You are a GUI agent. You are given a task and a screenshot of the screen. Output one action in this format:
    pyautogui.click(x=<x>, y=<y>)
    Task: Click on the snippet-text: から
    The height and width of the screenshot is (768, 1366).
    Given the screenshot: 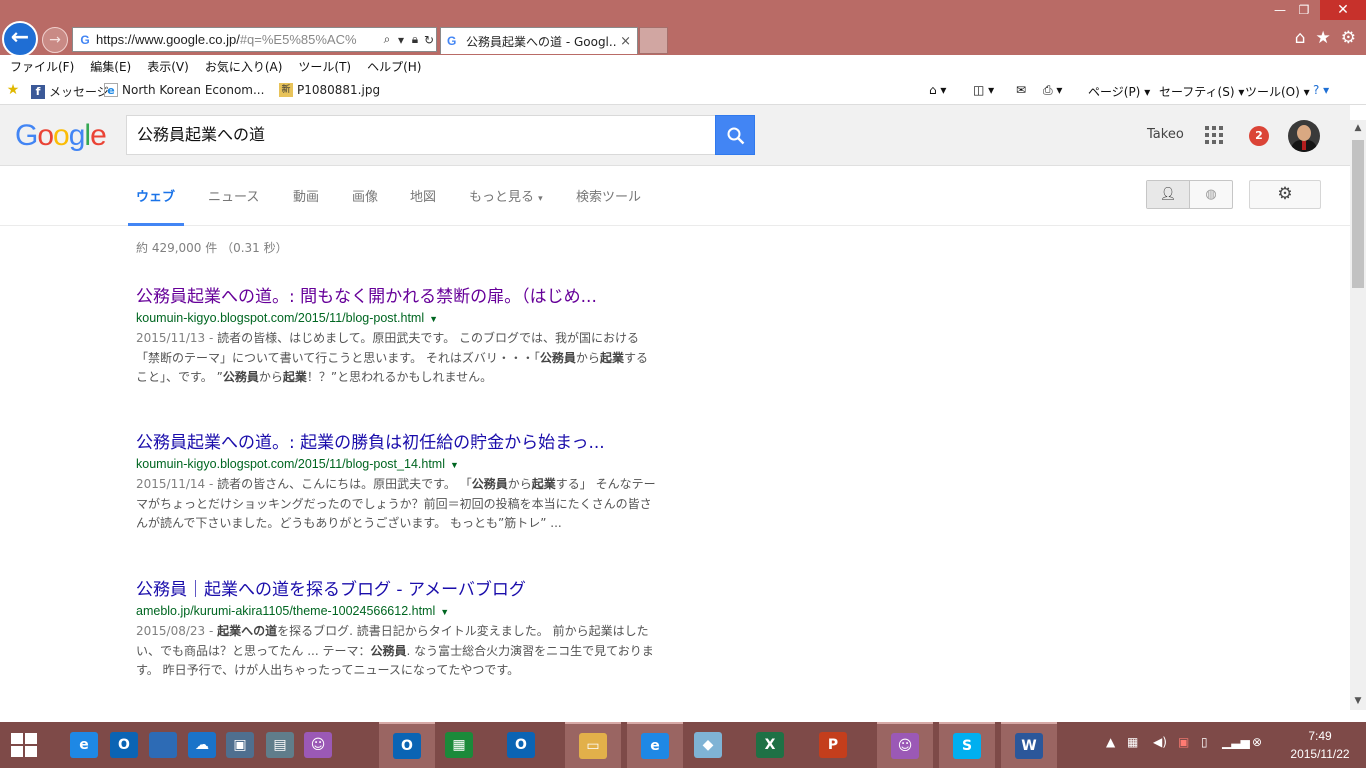 What is the action you would take?
    pyautogui.click(x=587, y=357)
    